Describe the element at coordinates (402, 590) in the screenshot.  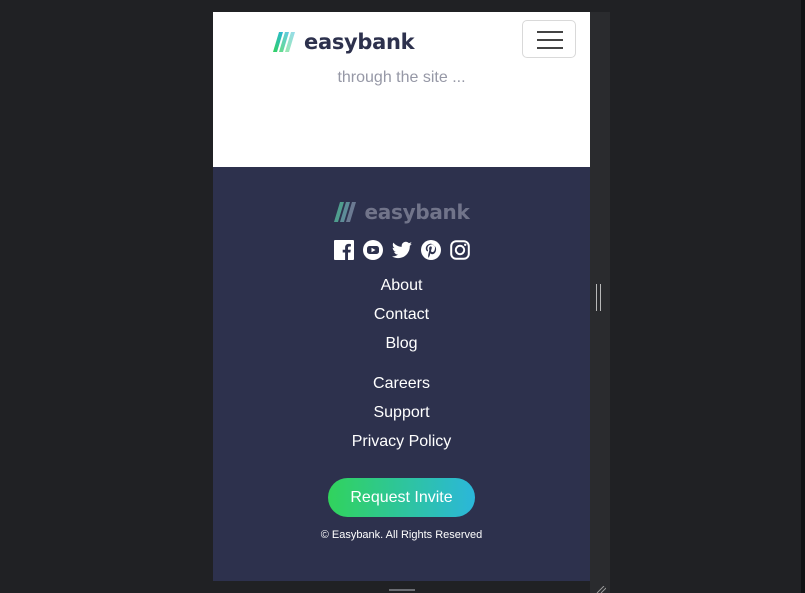
I see `scroll-indicator` at that location.